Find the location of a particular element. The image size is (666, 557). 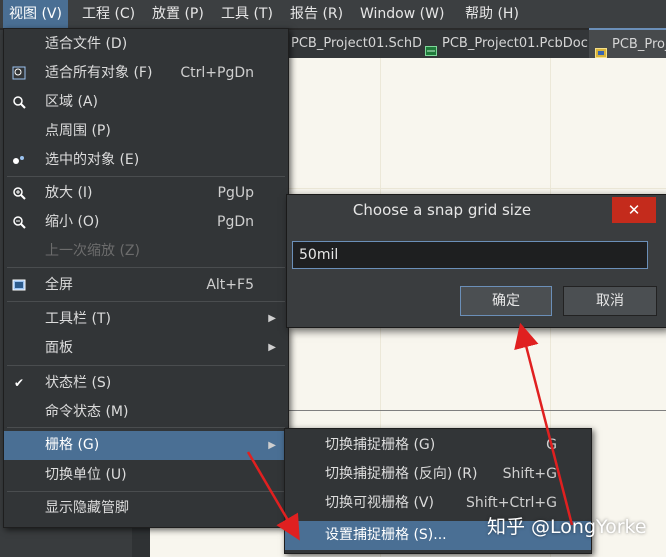

menu-item-selected-objects: 选中的对象 (E) is located at coordinates (146, 160).